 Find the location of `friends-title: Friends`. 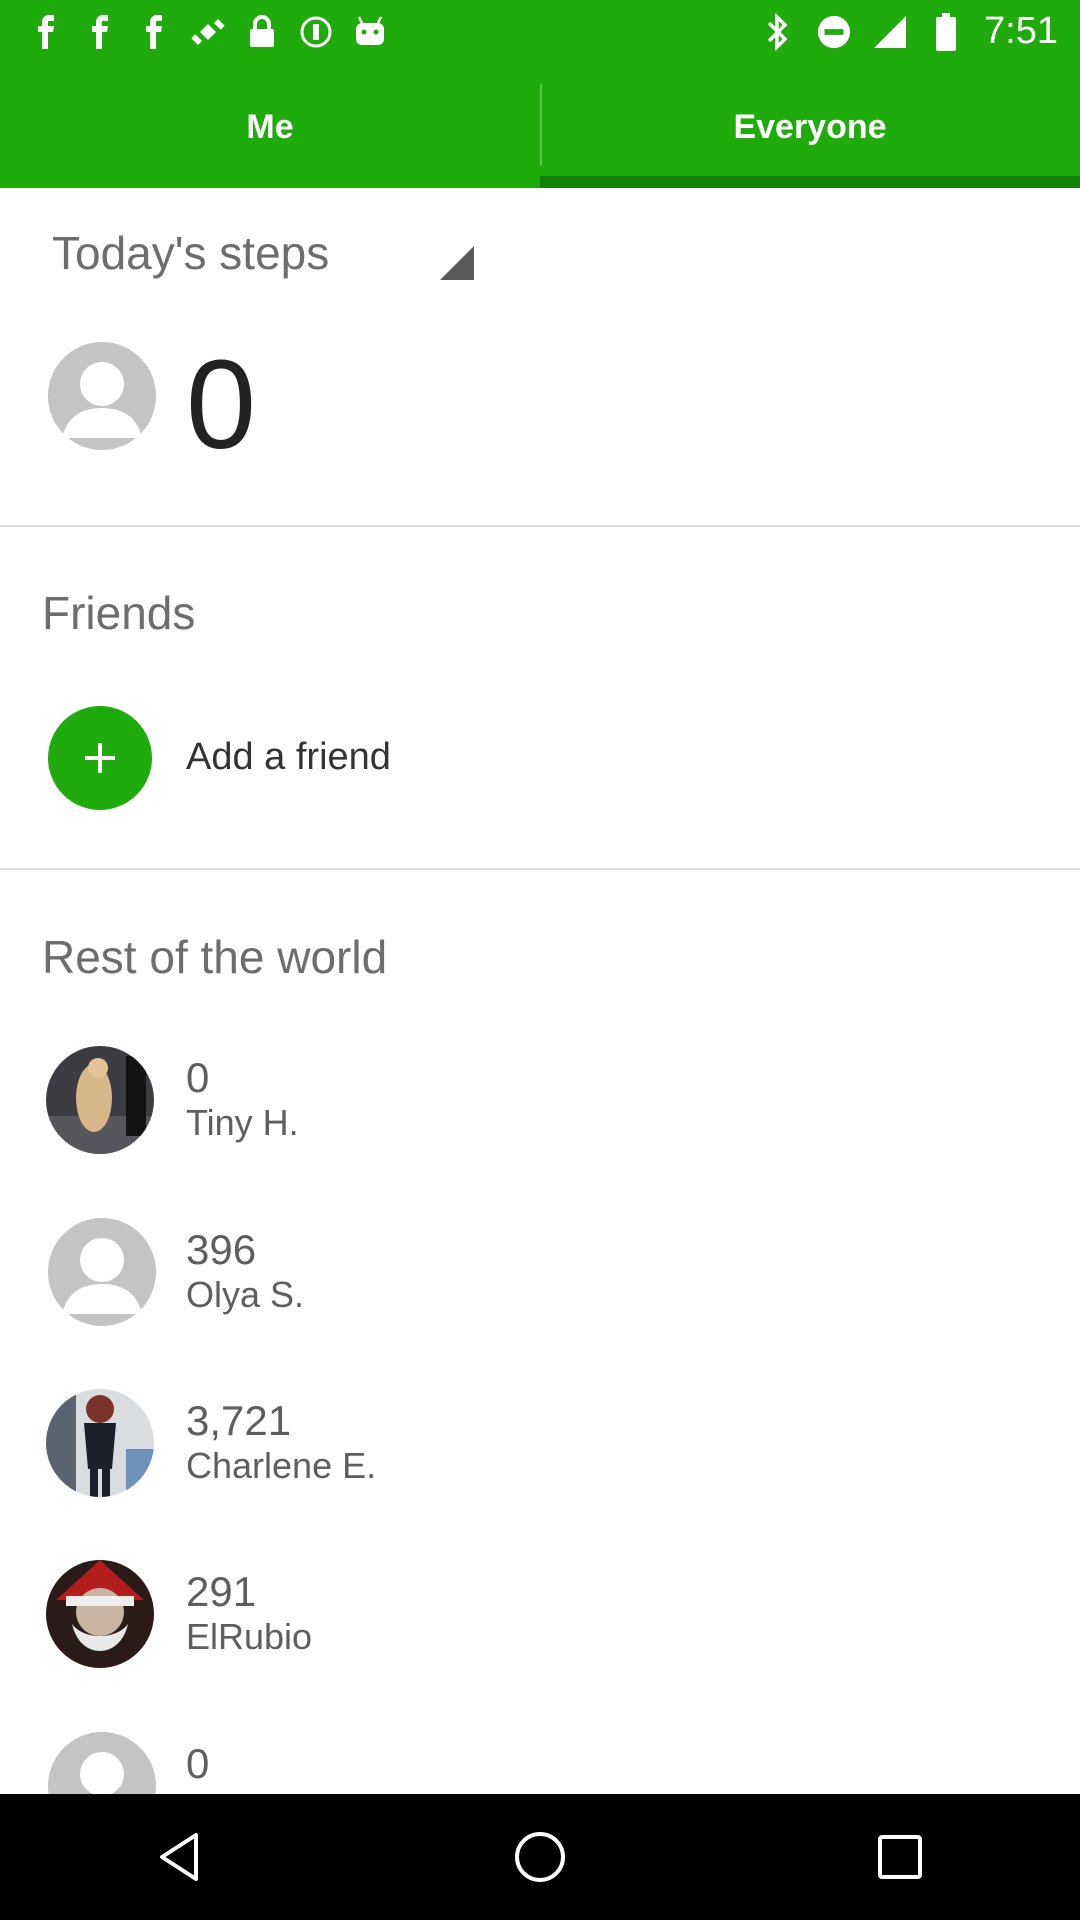

friends-title: Friends is located at coordinates (119, 613).